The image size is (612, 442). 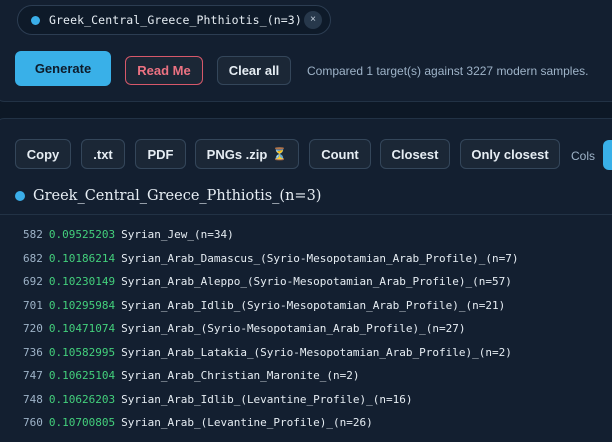 What do you see at coordinates (33, 375) in the screenshot?
I see `rank: 747` at bounding box center [33, 375].